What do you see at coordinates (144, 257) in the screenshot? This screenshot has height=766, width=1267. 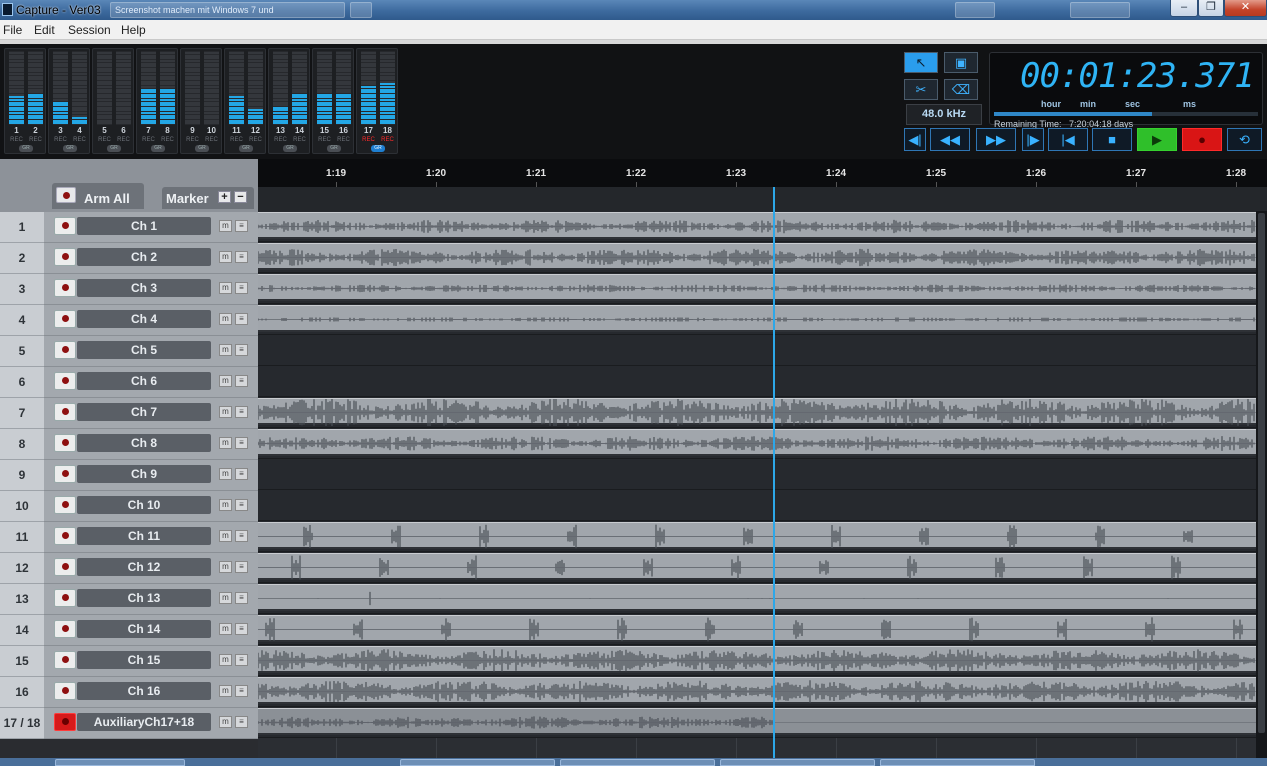 I see `track-name: Ch 2` at bounding box center [144, 257].